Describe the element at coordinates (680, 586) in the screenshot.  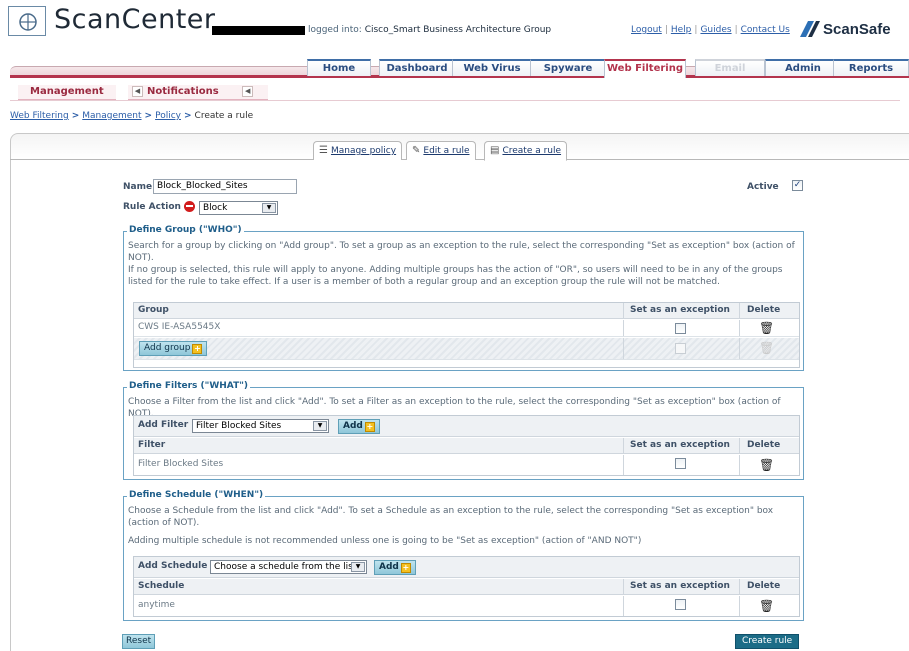
I see `exception-col-header: Set as an exception` at that location.